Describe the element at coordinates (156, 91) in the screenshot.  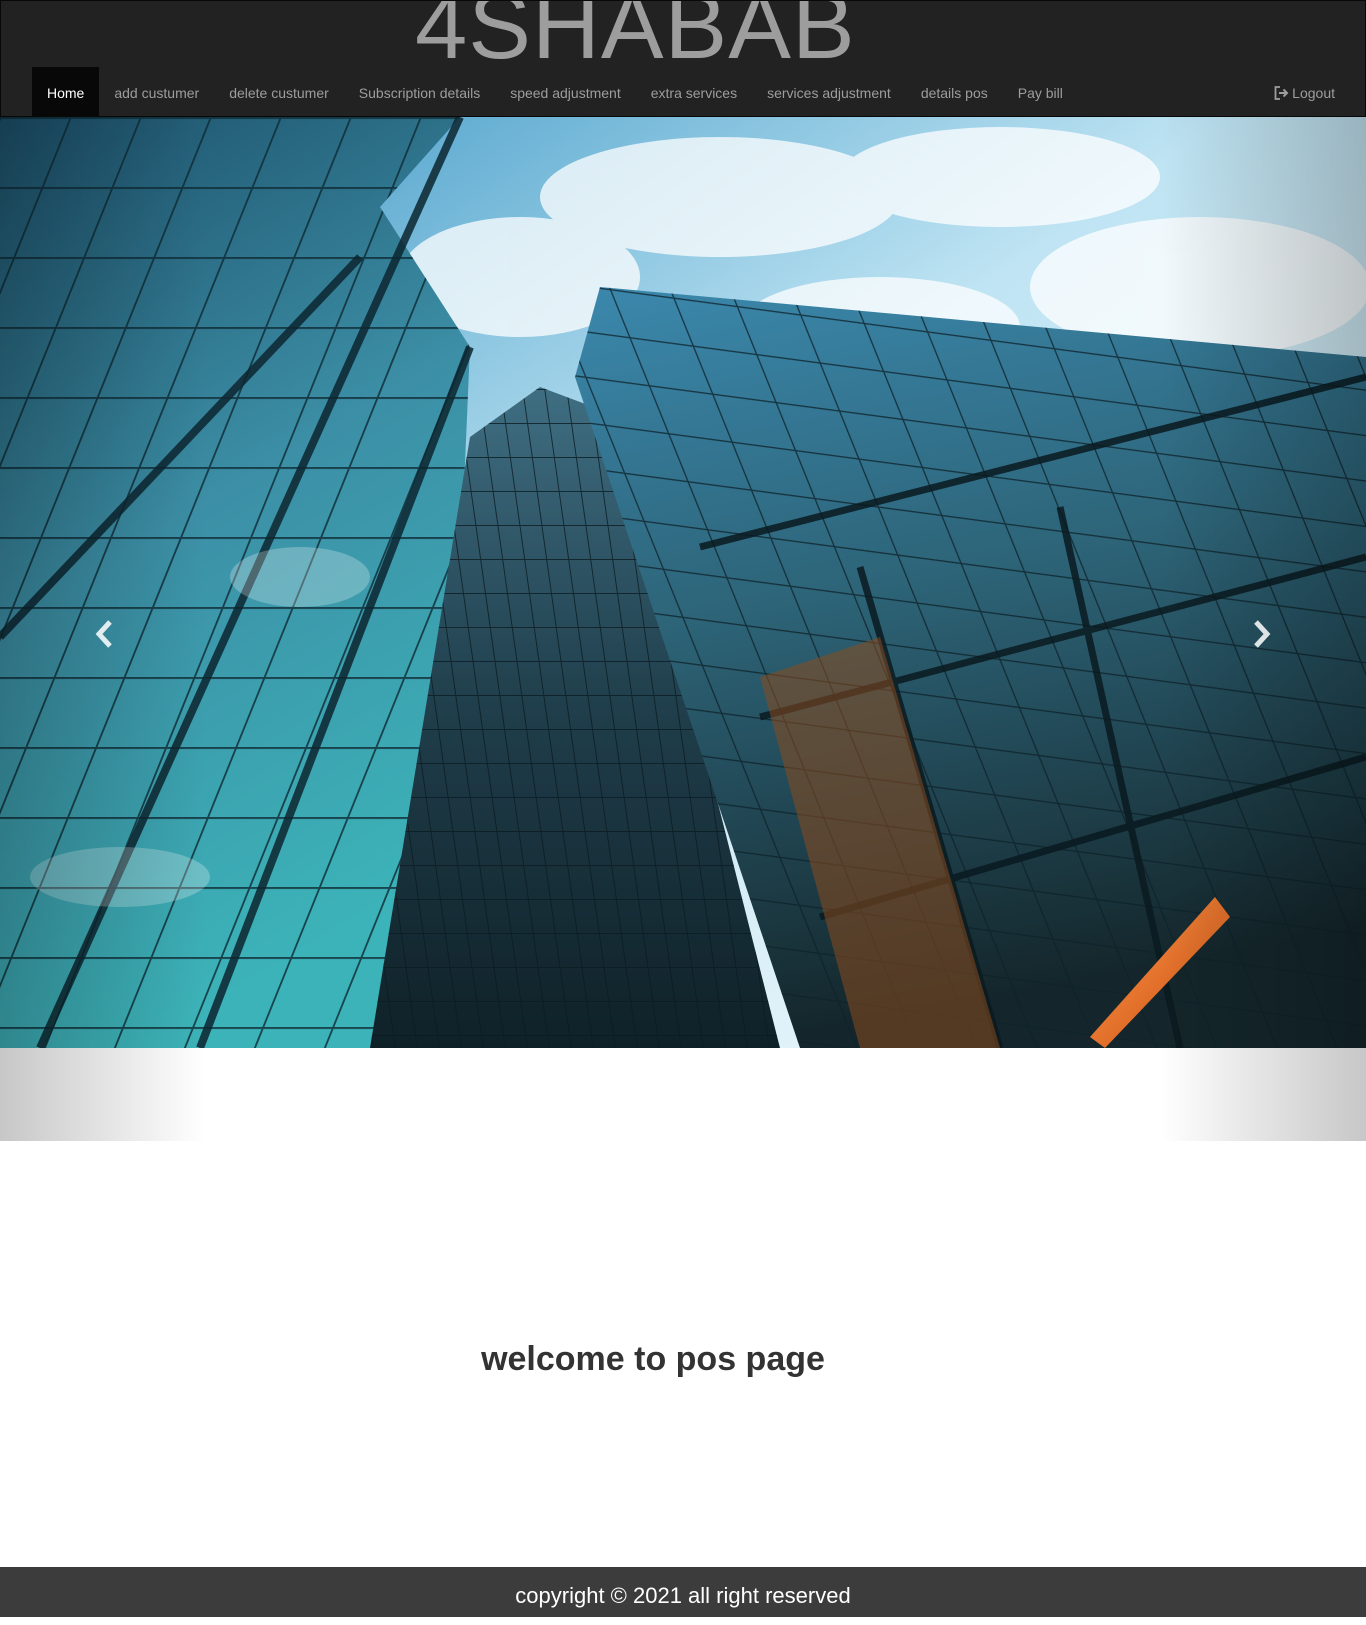
I see `nav-item-add-customer: add custumer` at that location.